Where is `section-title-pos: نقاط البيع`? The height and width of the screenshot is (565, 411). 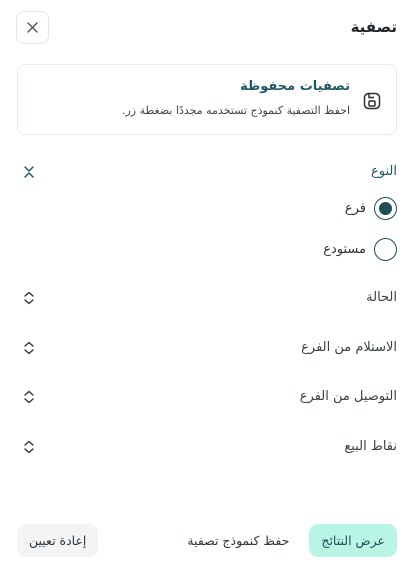
section-title-pos: نقاط البيع is located at coordinates (370, 446).